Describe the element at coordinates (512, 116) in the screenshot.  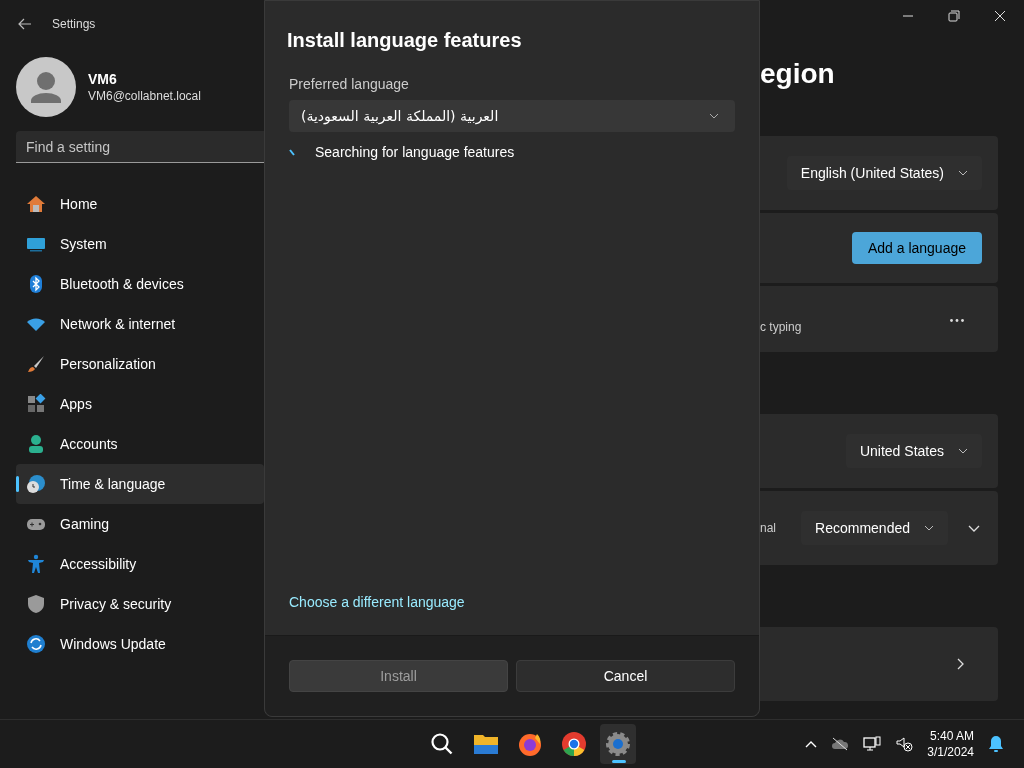
I see `language-dropdown: العربية (المملكة العربية السعودية)` at that location.